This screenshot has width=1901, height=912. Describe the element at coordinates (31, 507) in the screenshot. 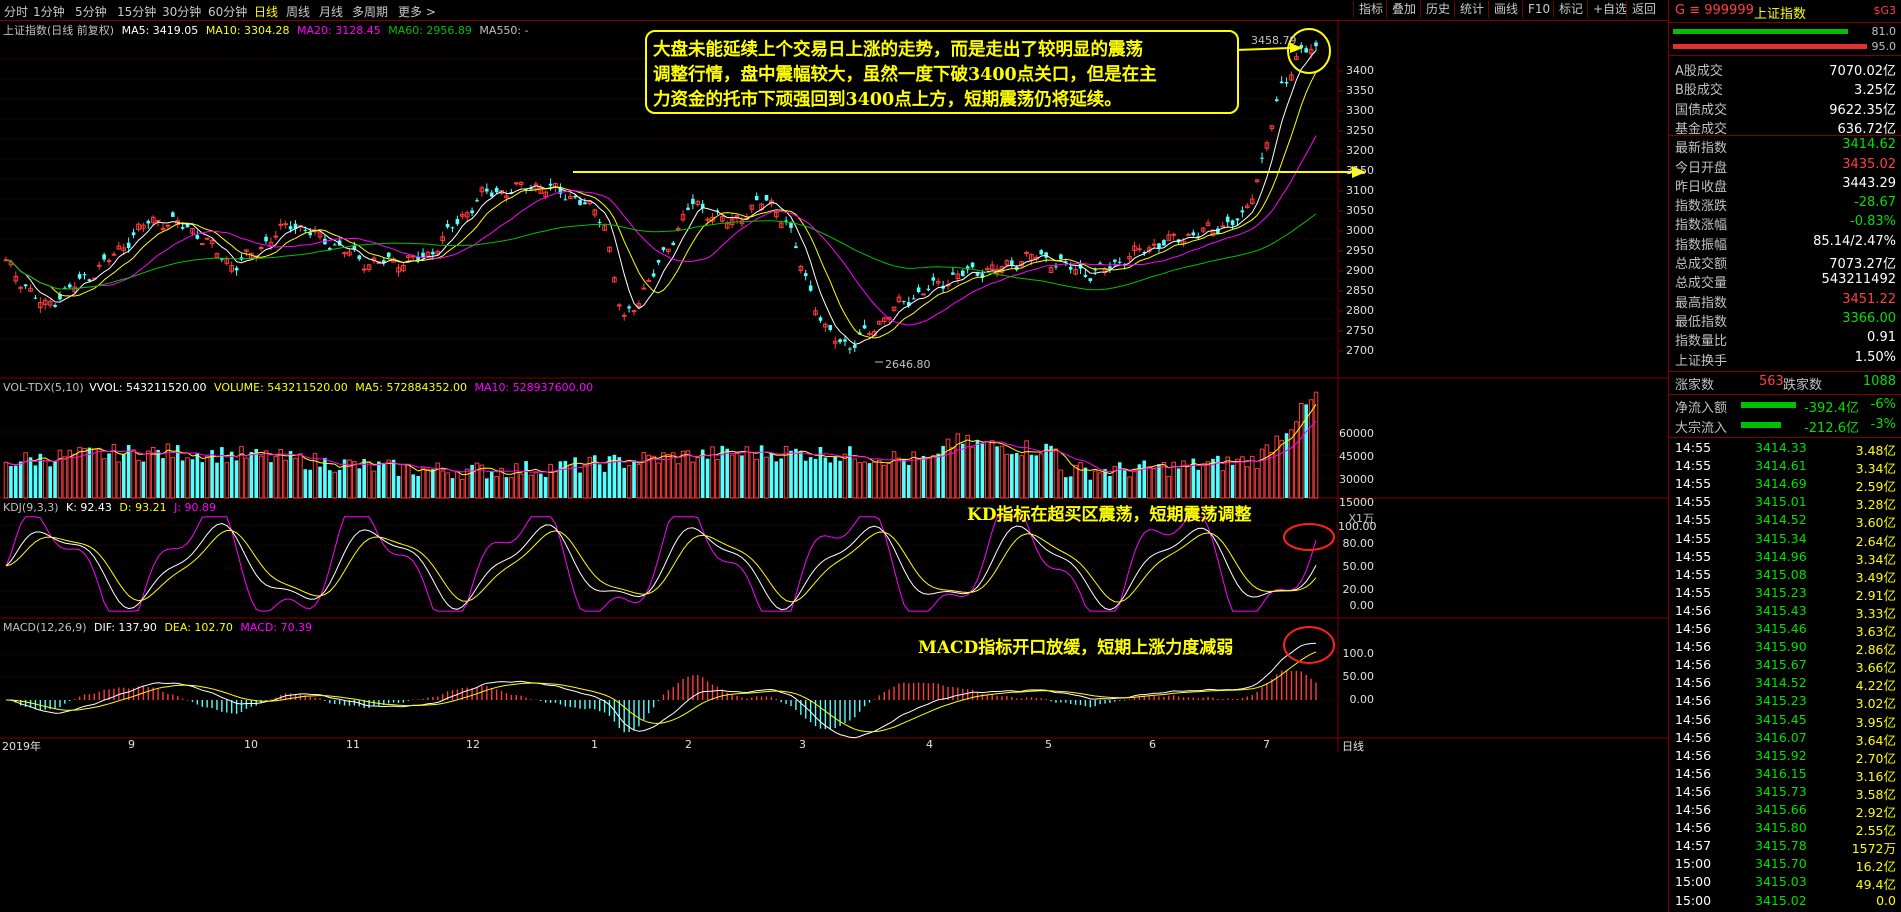

I see `kdj-title: KDJ(9,3,3)` at that location.